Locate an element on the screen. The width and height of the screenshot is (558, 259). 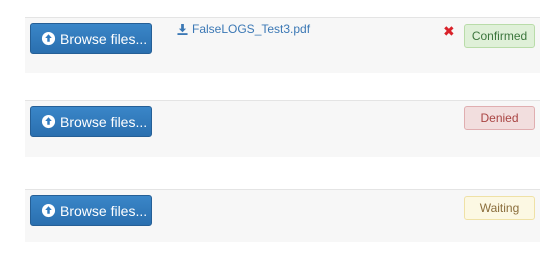
uploaded-file-link: FalseLOGS_Test3.pdf is located at coordinates (243, 29).